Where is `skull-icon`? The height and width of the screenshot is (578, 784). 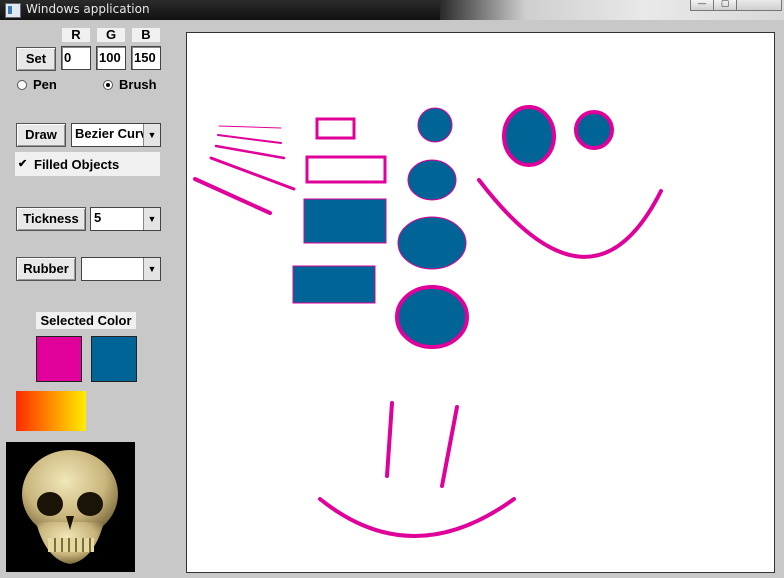 skull-icon is located at coordinates (70, 507).